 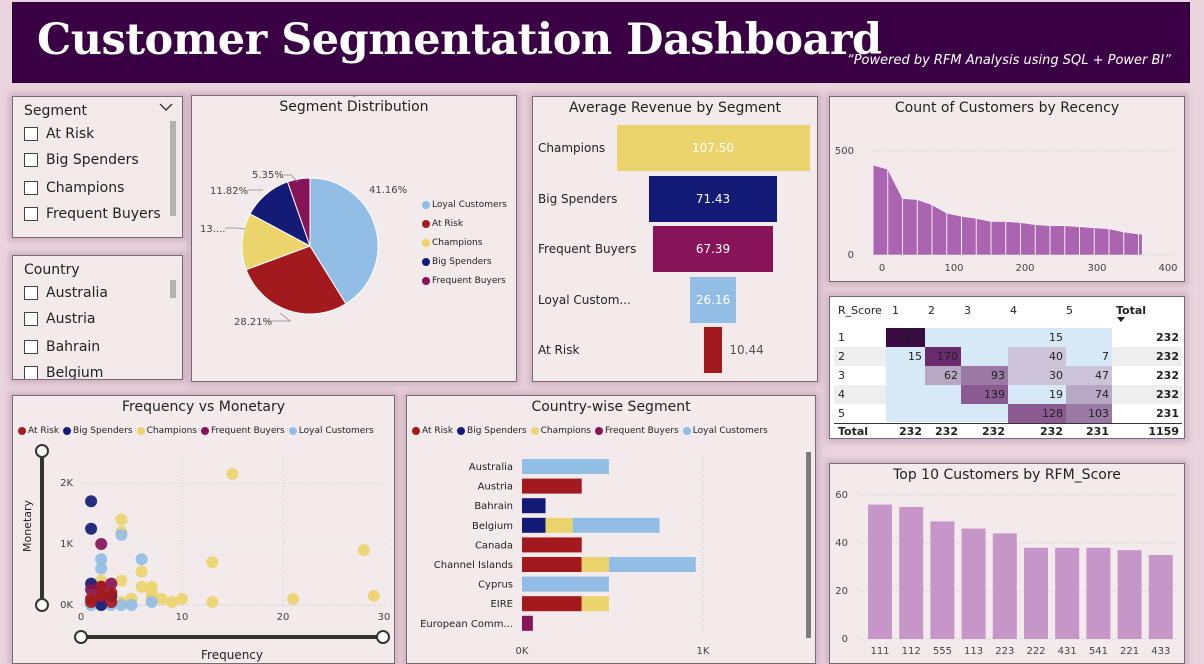 I want to click on matrix-cell, so click(x=905, y=375).